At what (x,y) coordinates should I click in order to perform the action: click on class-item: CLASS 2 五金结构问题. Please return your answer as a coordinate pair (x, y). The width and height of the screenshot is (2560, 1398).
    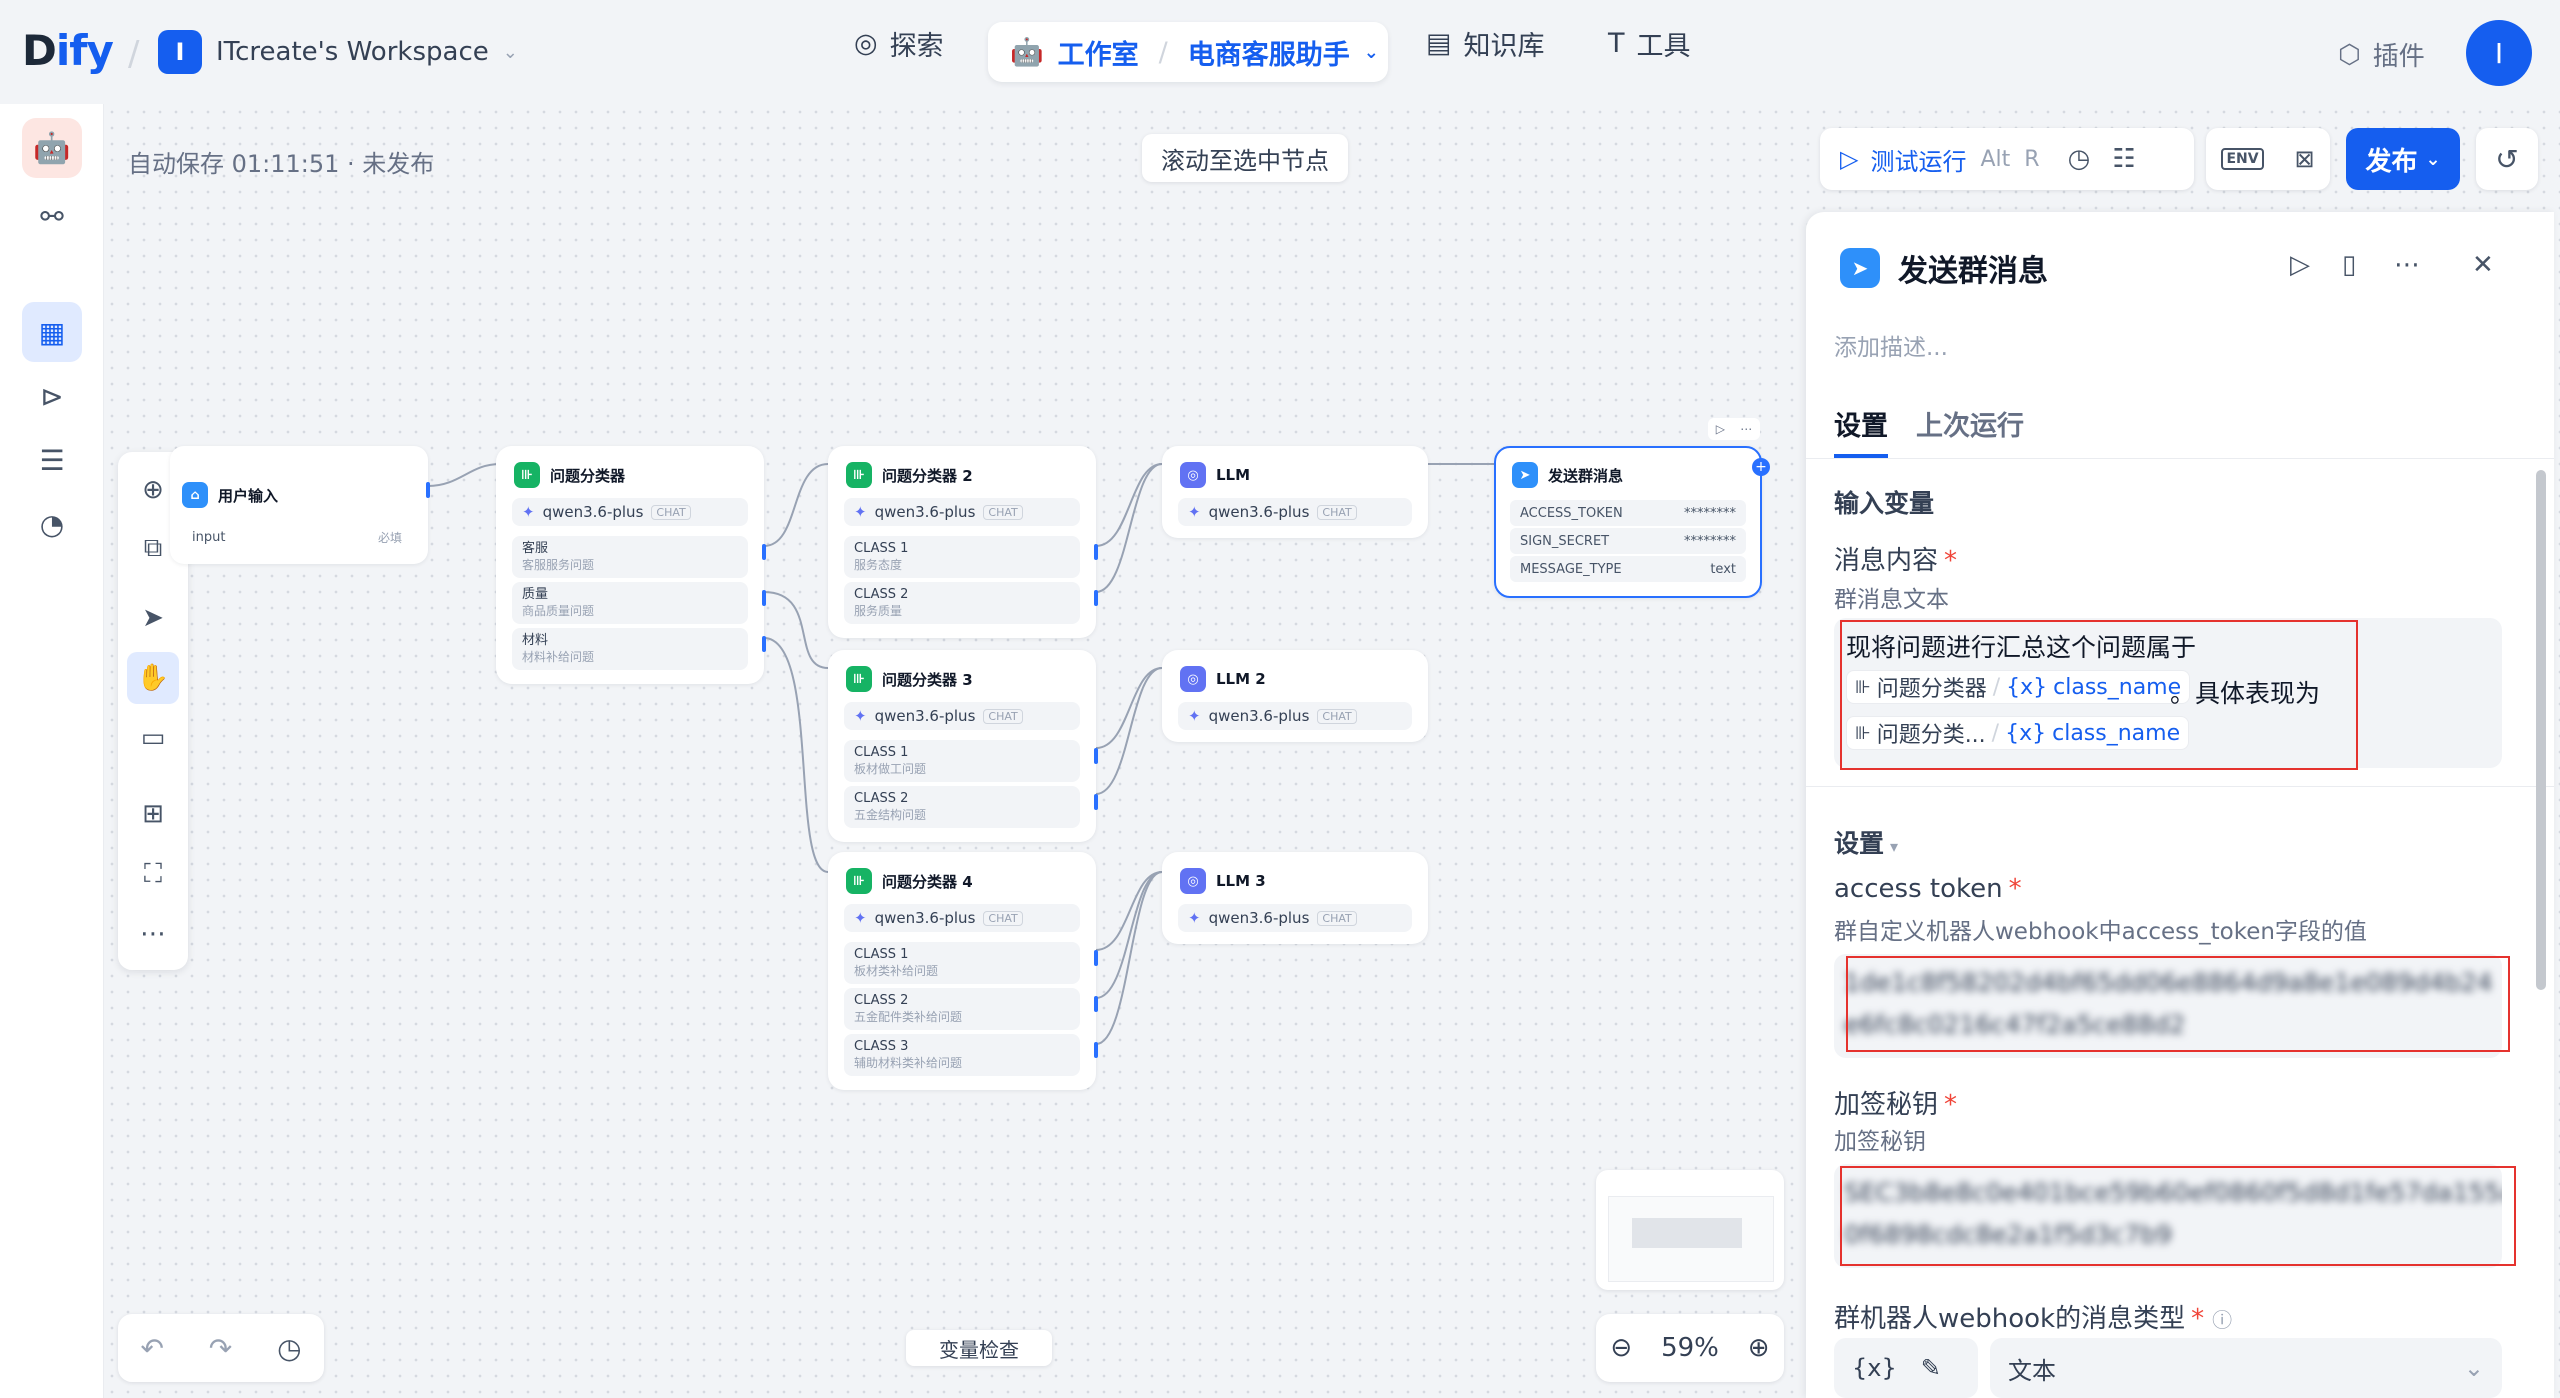
    Looking at the image, I should click on (962, 807).